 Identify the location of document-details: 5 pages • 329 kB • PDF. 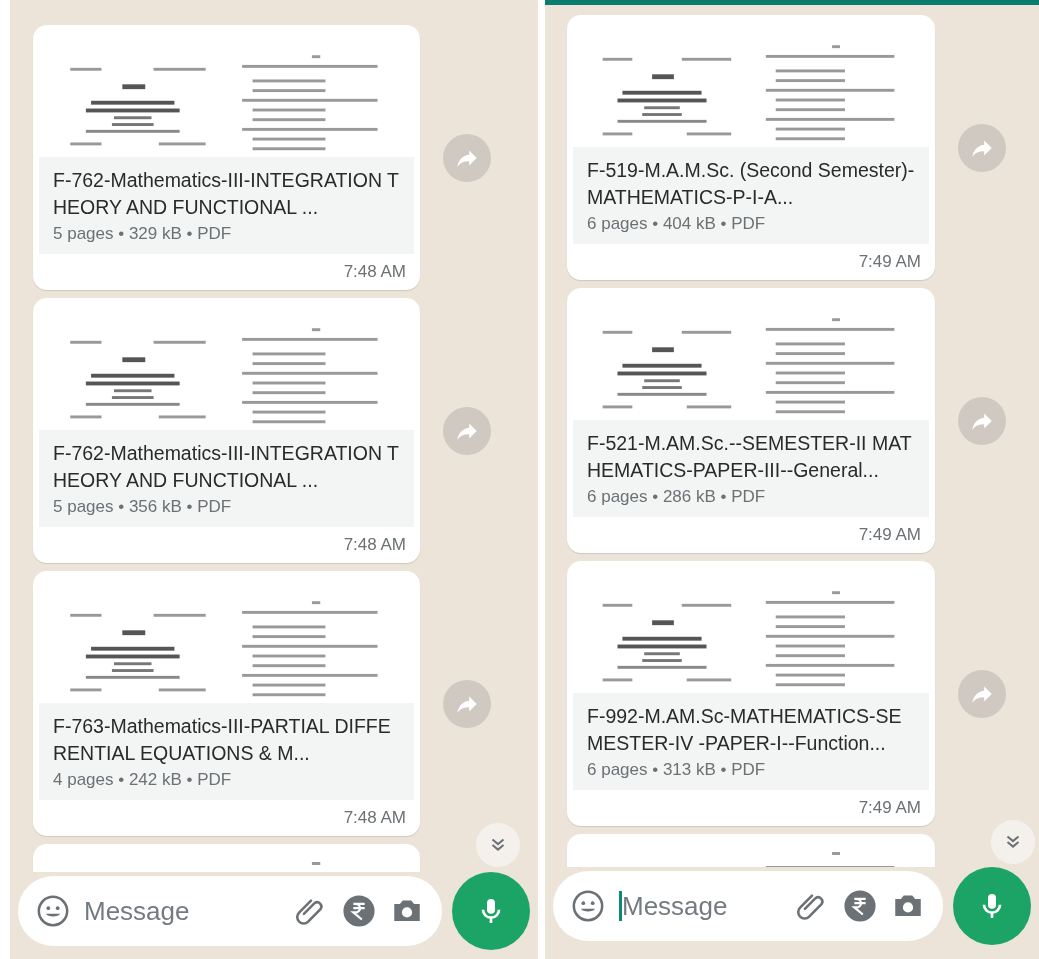
(143, 234).